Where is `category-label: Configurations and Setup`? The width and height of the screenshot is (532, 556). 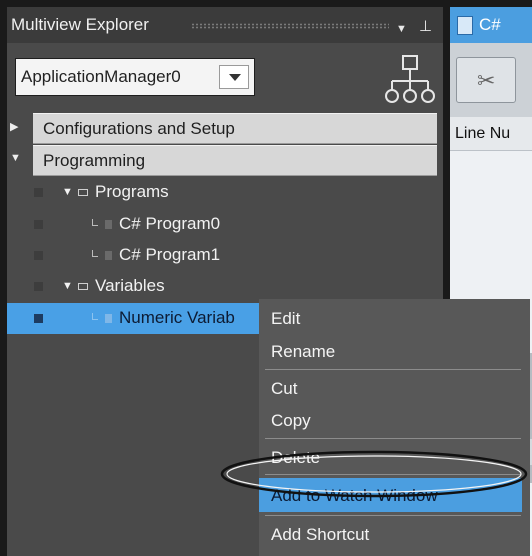
category-label: Configurations and Setup is located at coordinates (139, 128).